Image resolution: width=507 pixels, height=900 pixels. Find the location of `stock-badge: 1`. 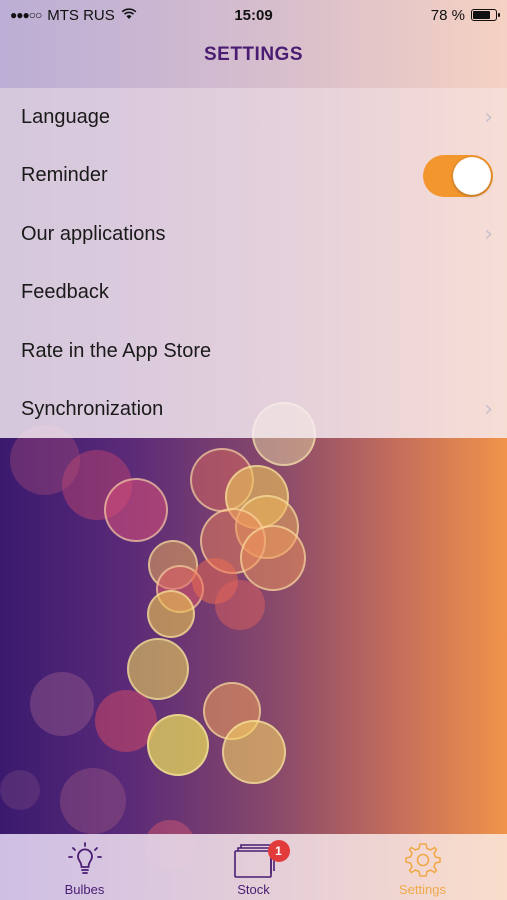

stock-badge: 1 is located at coordinates (278, 851).